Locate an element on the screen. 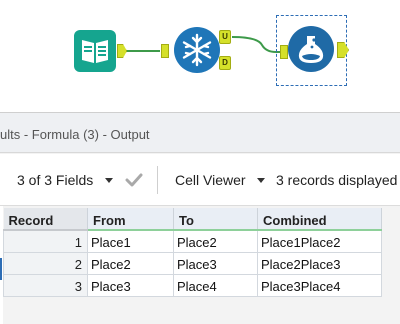 The height and width of the screenshot is (324, 400). join-u-anchor: U is located at coordinates (225, 37).